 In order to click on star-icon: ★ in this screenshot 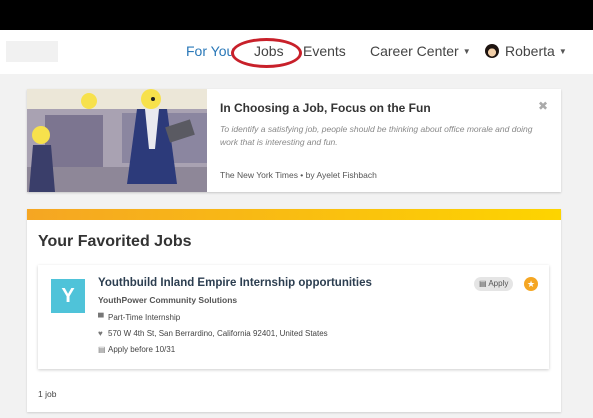, I will do `click(531, 284)`.